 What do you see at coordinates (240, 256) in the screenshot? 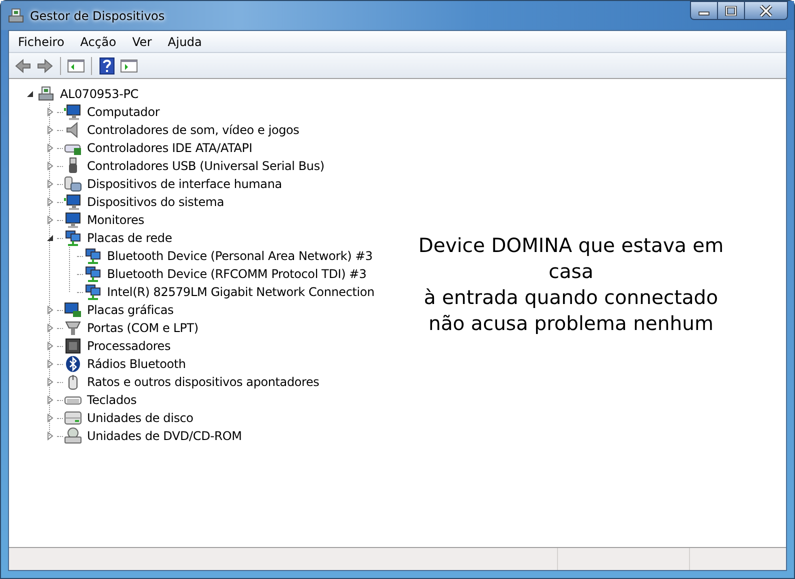
I see `tree-item: Bluetooth Device (Personal Area Network) #3` at bounding box center [240, 256].